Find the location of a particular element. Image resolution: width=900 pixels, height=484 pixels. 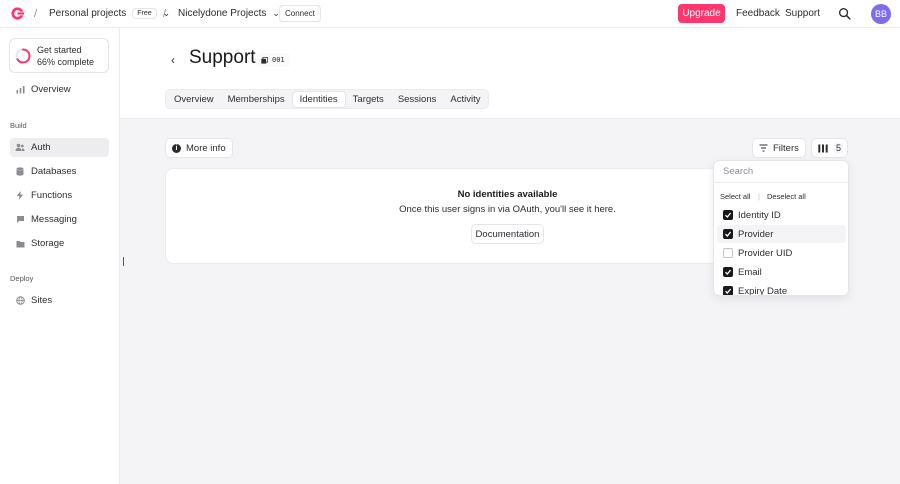

progress-ring-icon is located at coordinates (23, 56).